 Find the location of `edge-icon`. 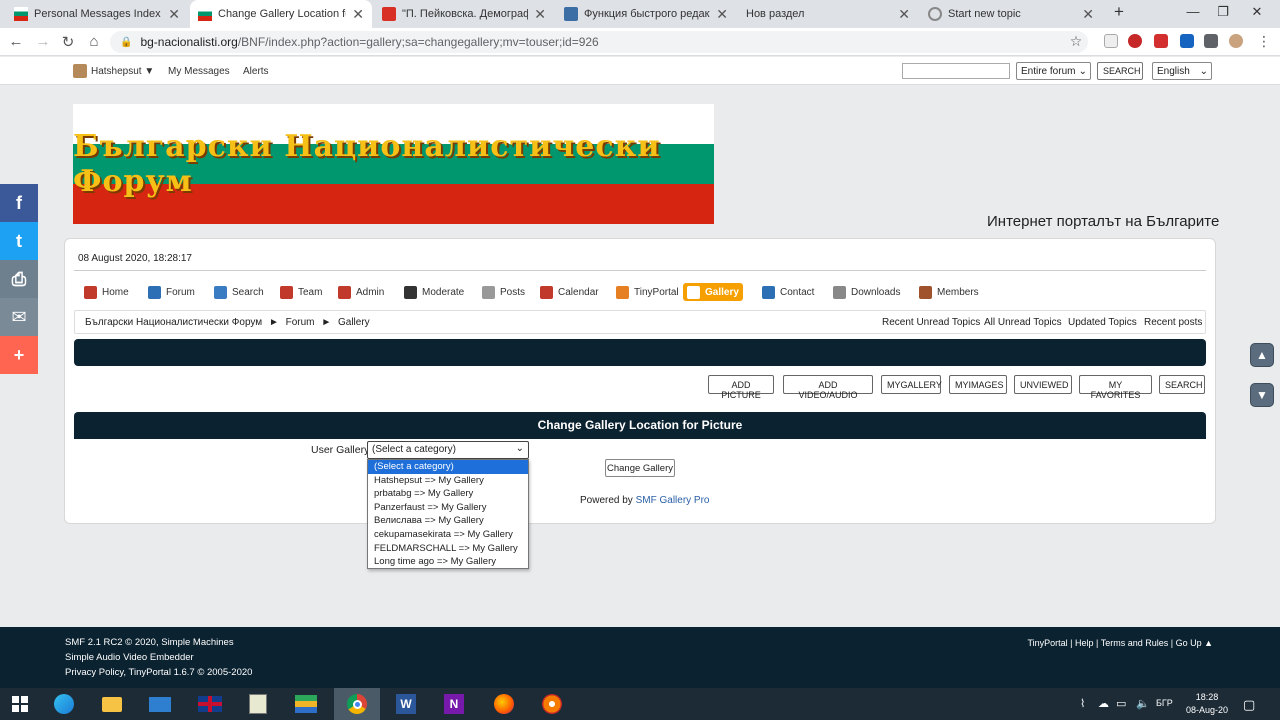

edge-icon is located at coordinates (64, 704).